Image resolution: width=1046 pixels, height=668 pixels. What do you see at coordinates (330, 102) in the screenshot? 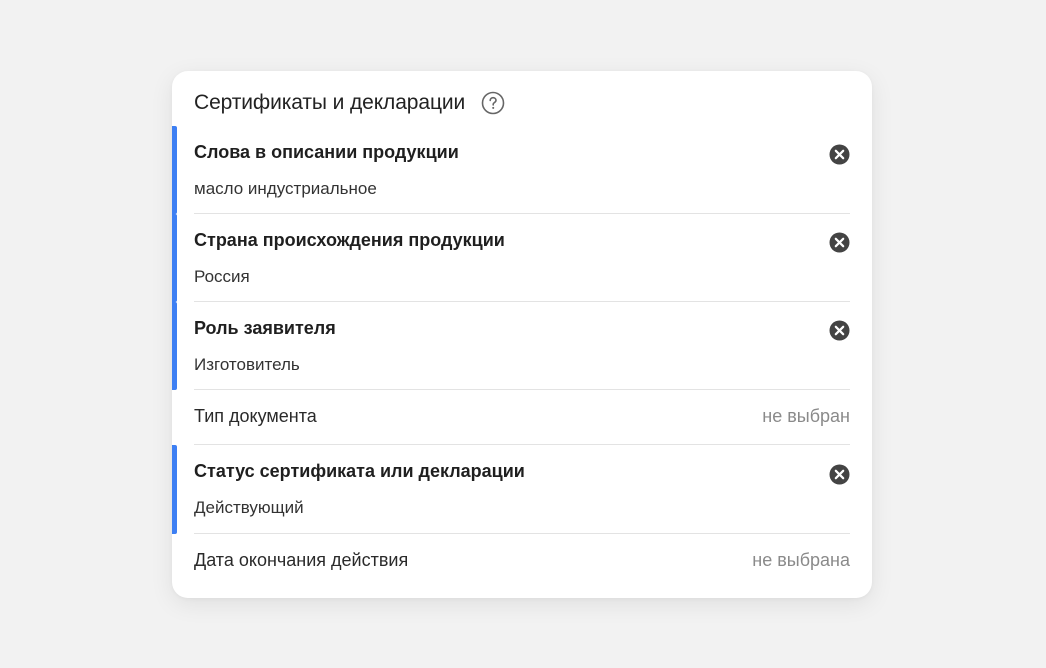
I see `panel-title: Сертификаты и декларации` at bounding box center [330, 102].